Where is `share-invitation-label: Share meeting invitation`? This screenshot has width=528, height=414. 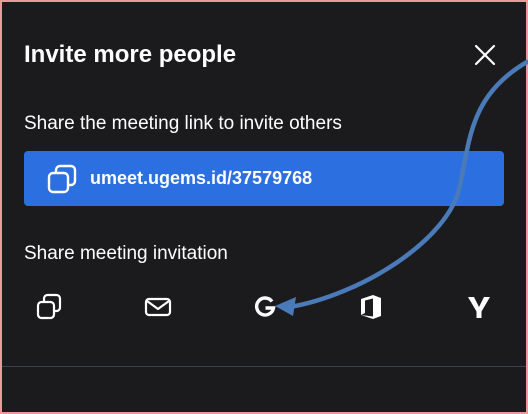
share-invitation-label: Share meeting invitation is located at coordinates (126, 253).